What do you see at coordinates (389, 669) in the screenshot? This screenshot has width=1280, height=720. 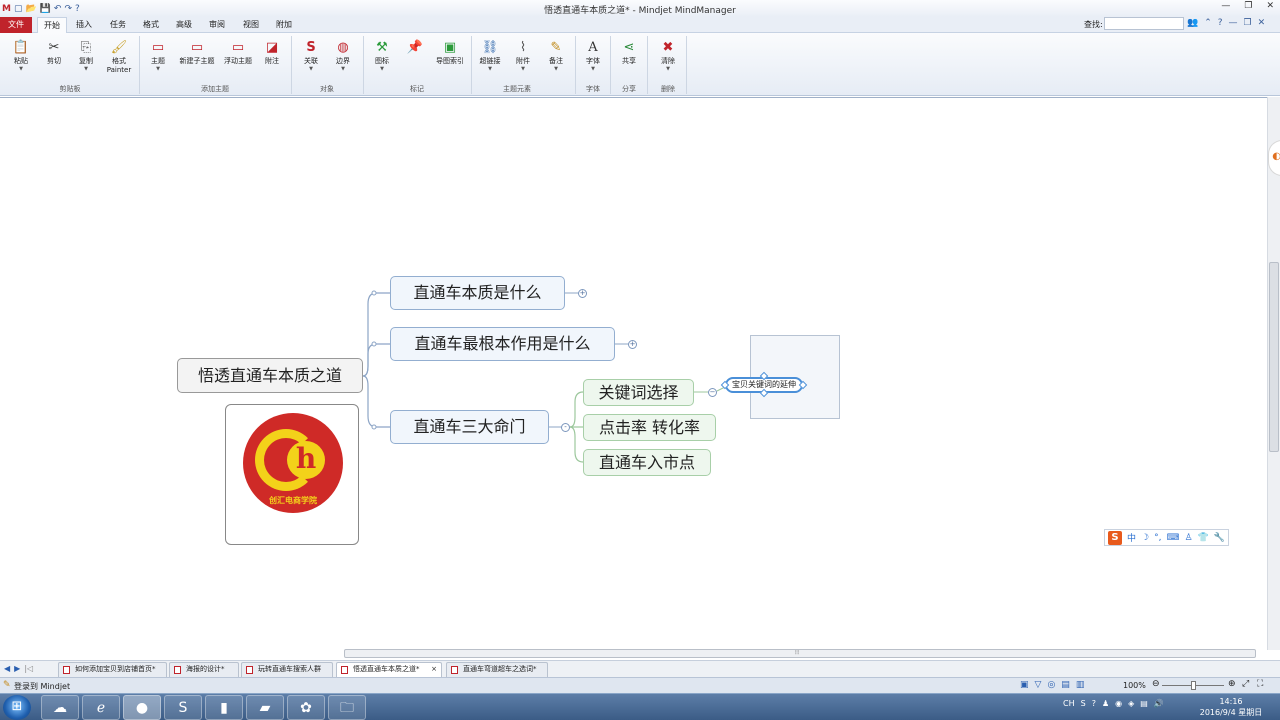 I see `doc-tab-4: 悟透直通车本质之道* ×` at bounding box center [389, 669].